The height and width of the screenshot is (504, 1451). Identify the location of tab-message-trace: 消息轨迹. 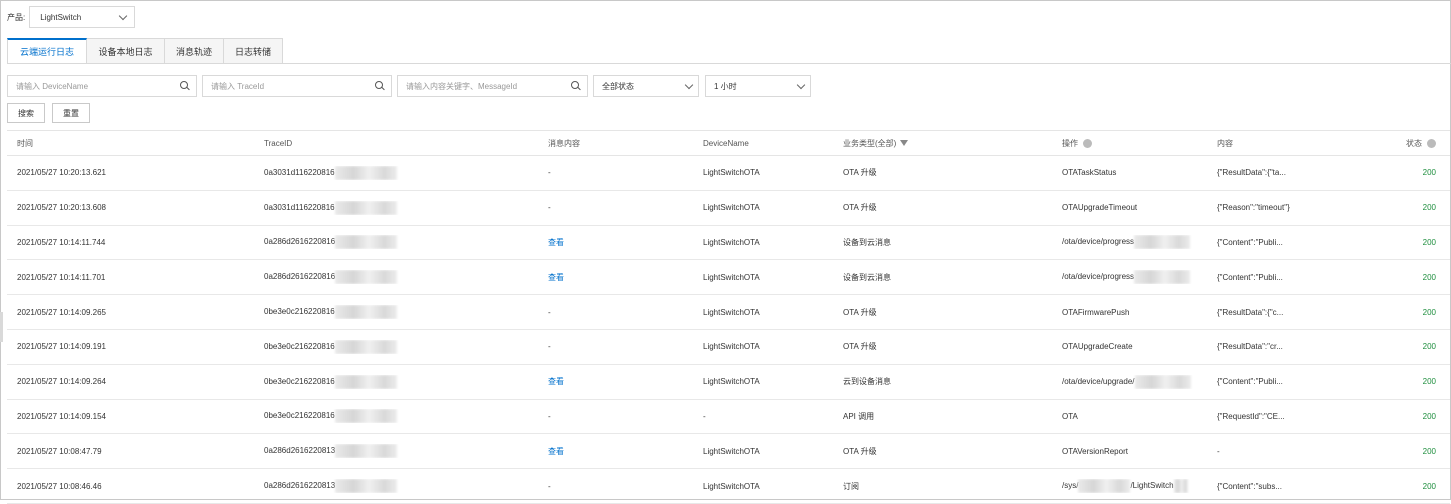
(194, 51).